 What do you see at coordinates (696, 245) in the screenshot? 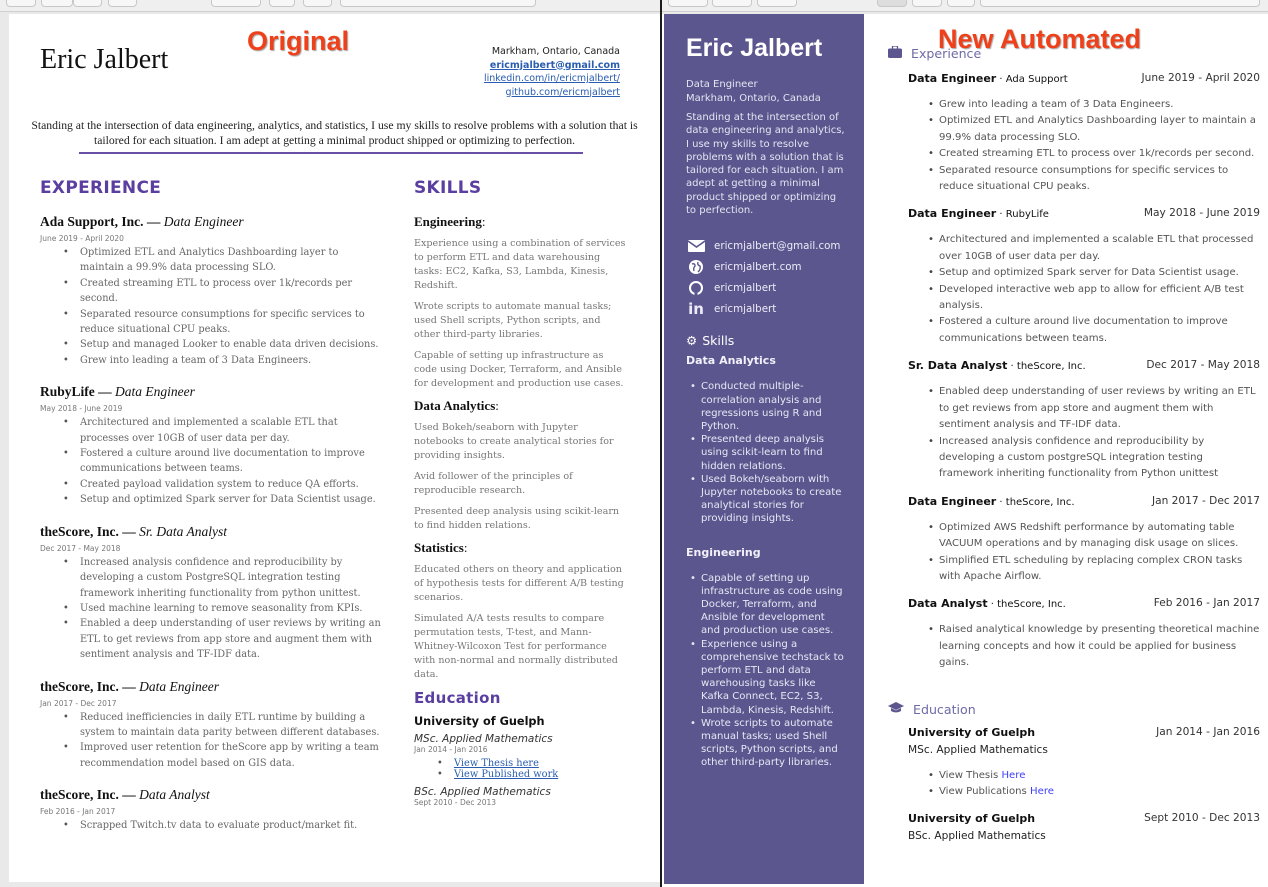
I see `envelope-icon` at bounding box center [696, 245].